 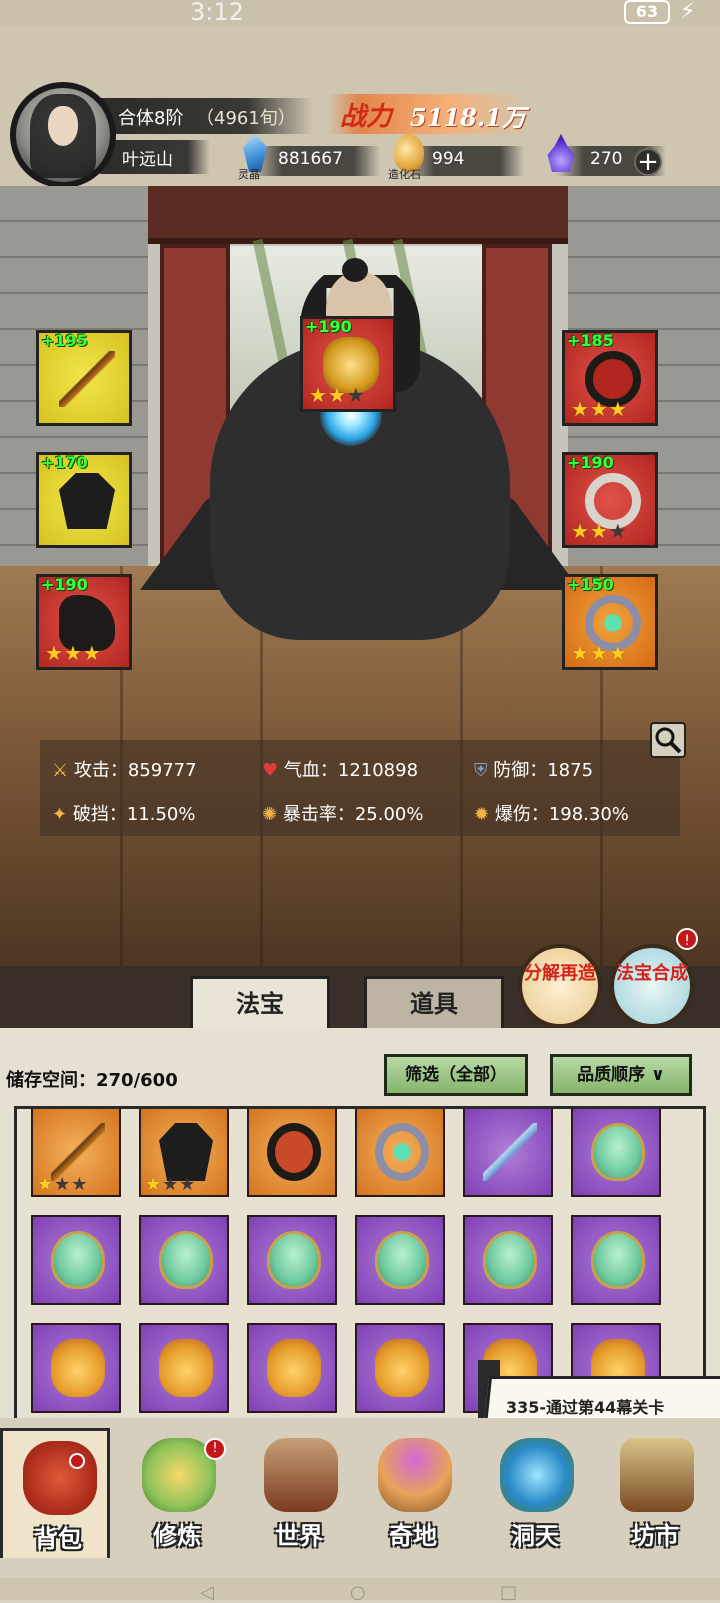 What do you see at coordinates (434, 1004) in the screenshot?
I see `tab-items: 道具` at bounding box center [434, 1004].